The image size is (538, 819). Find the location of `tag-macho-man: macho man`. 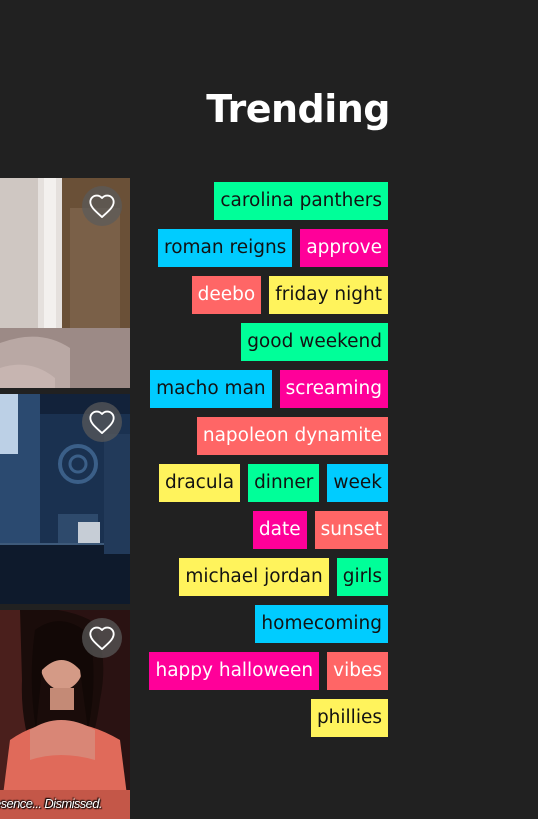

tag-macho-man: macho man is located at coordinates (211, 389).